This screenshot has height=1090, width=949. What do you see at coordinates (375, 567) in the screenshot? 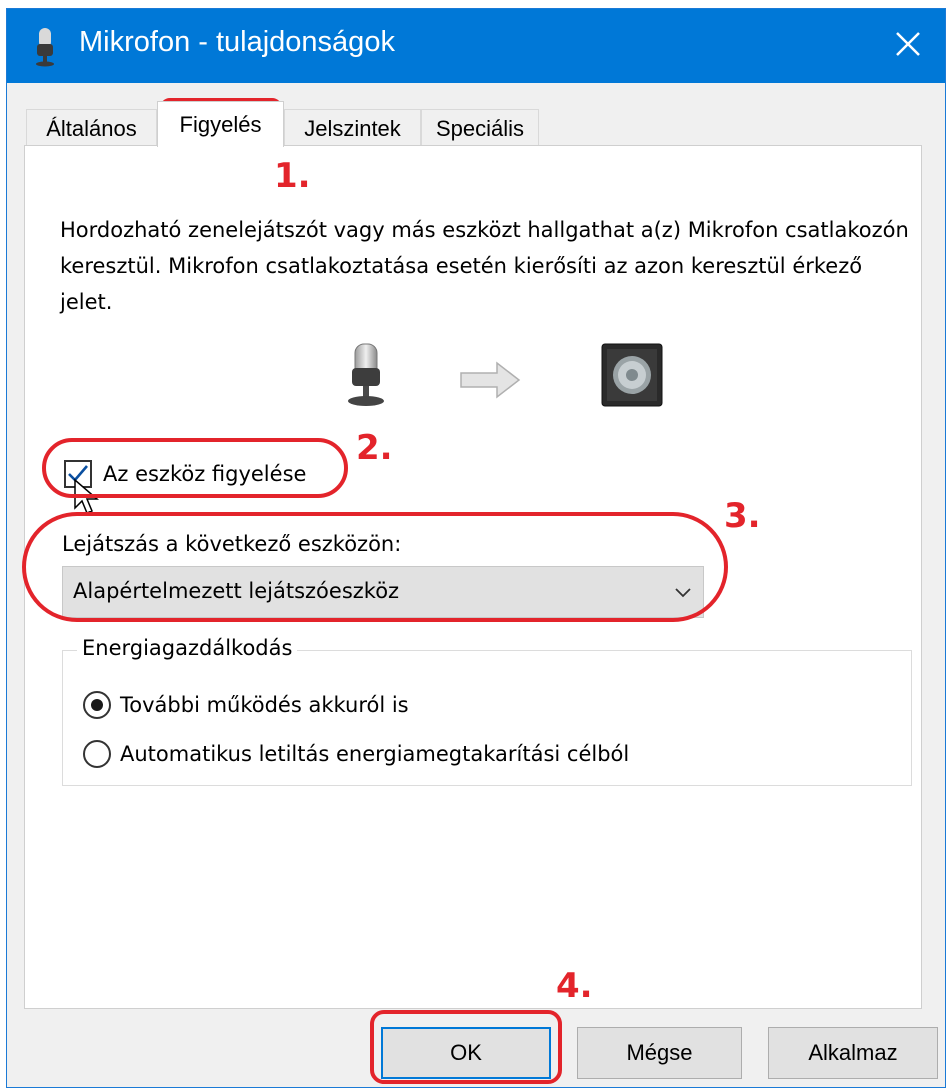
I see `annotation-highlight-dropdown` at bounding box center [375, 567].